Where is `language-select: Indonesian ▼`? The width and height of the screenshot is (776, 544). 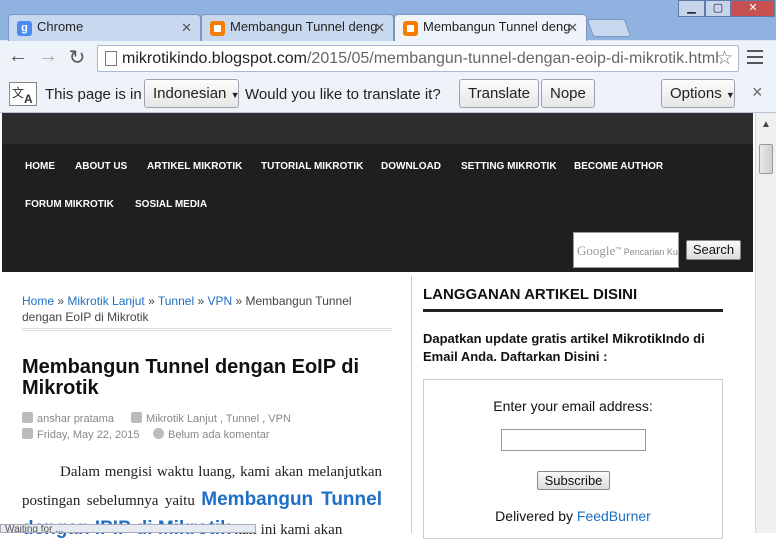 language-select: Indonesian ▼ is located at coordinates (192, 93).